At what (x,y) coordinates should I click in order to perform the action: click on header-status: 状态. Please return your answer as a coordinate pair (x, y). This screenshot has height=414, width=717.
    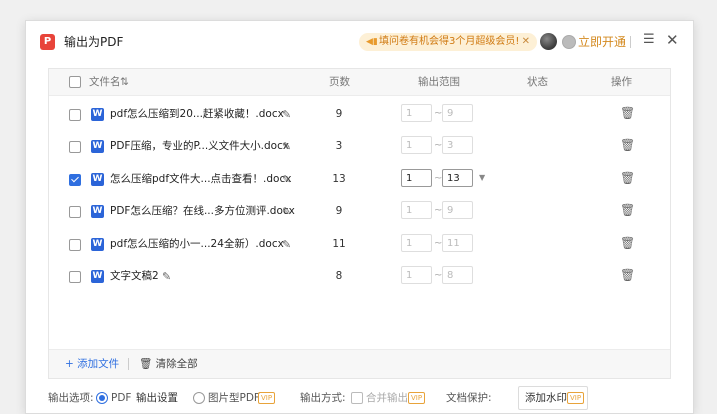
    Looking at the image, I should click on (537, 82).